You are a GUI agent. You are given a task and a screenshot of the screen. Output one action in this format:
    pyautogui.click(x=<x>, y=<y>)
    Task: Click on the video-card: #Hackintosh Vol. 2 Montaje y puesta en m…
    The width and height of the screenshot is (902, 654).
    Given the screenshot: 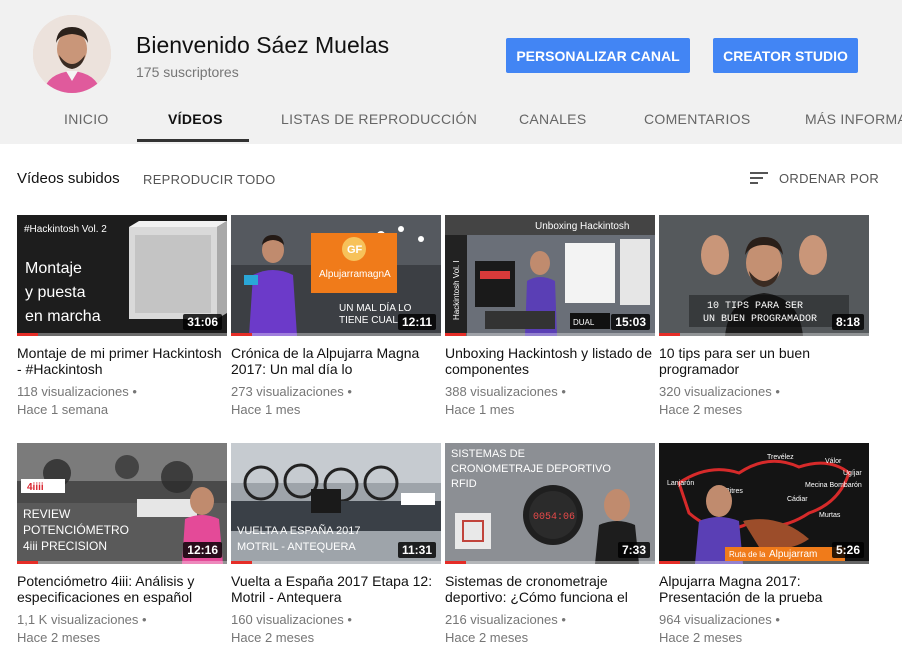 What is the action you would take?
    pyautogui.click(x=122, y=317)
    